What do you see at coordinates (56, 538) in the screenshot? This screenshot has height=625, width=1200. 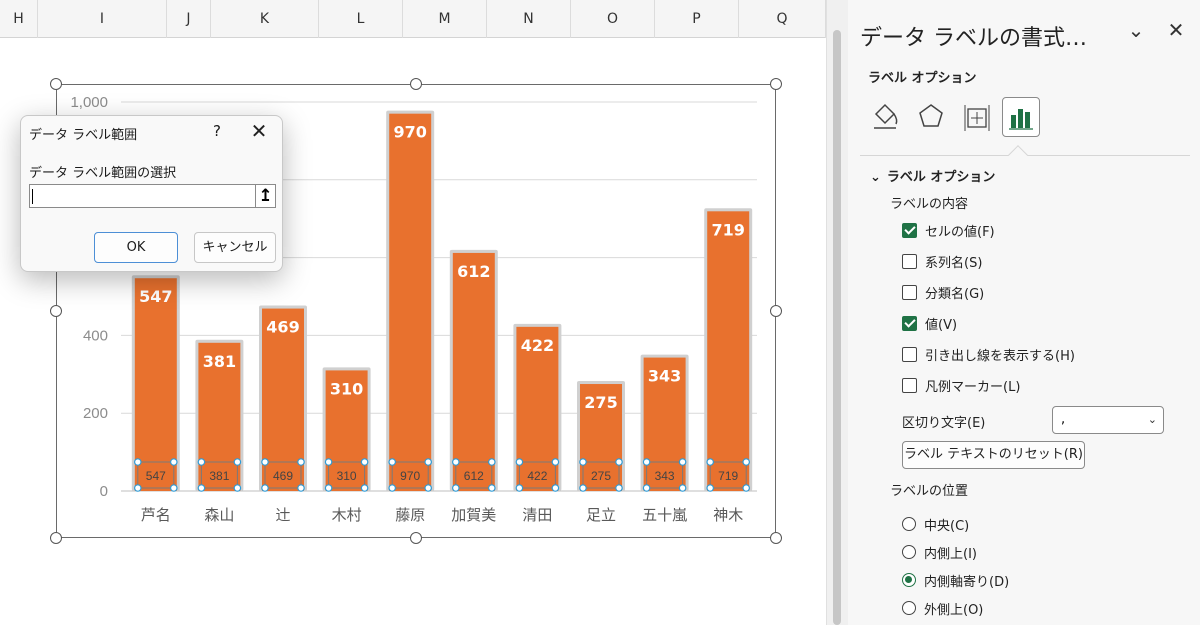 I see `chart-resize-handle-bl` at bounding box center [56, 538].